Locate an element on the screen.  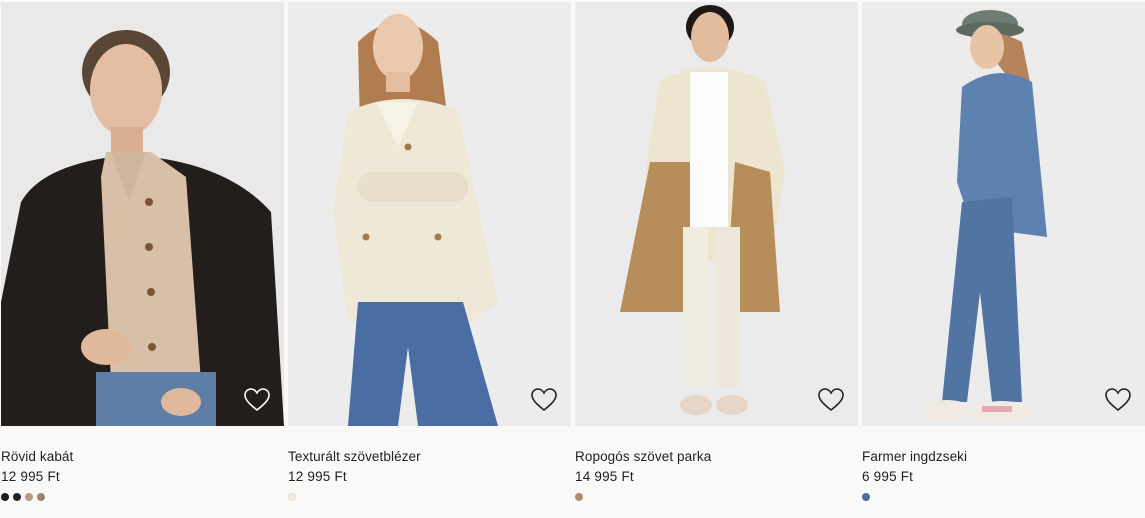
product-name: Farmer ingdzseki is located at coordinates (914, 456).